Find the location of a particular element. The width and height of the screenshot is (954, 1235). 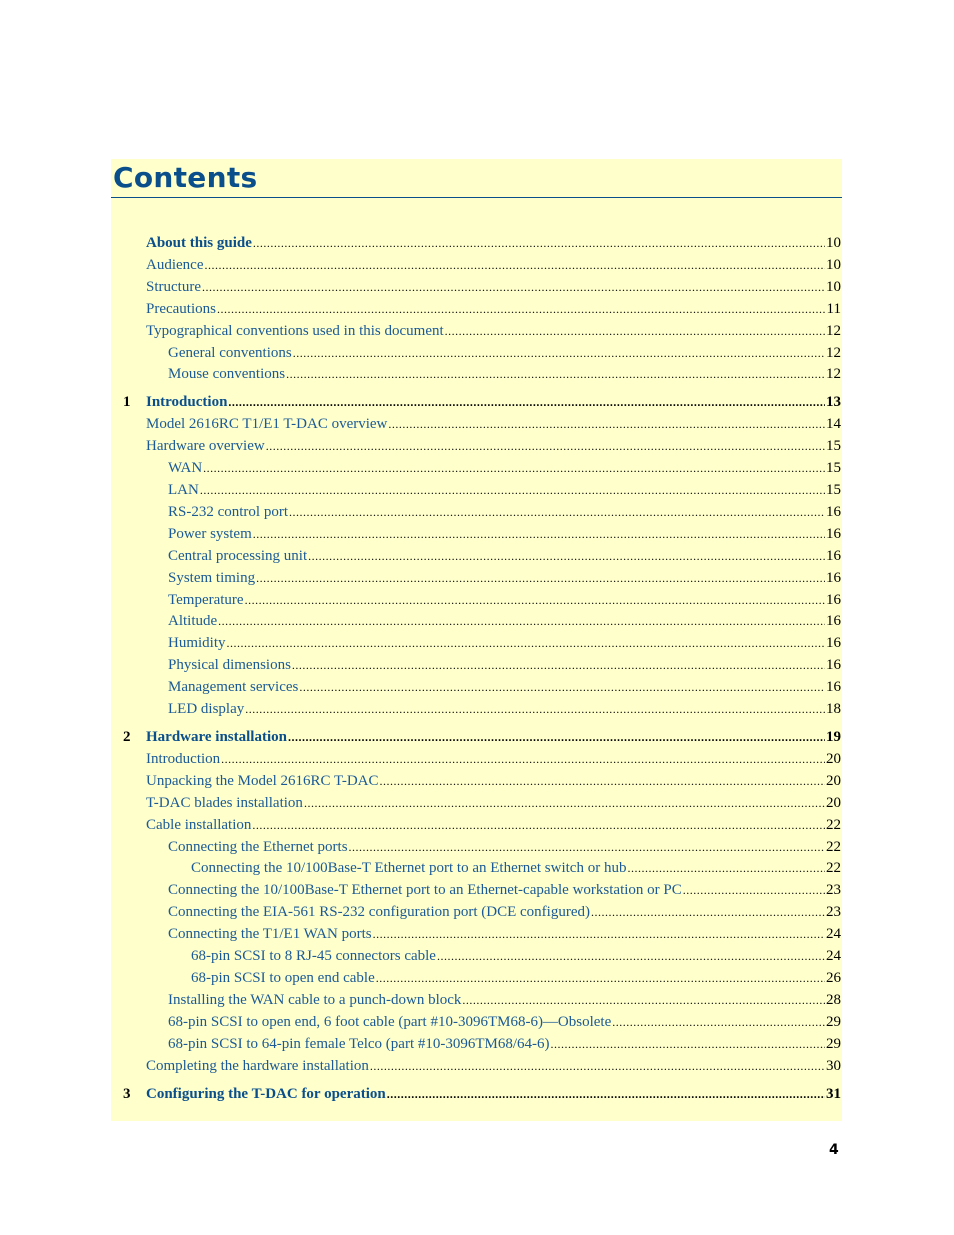

toc-entry-label: Central processing unit is located at coordinates (237, 556).